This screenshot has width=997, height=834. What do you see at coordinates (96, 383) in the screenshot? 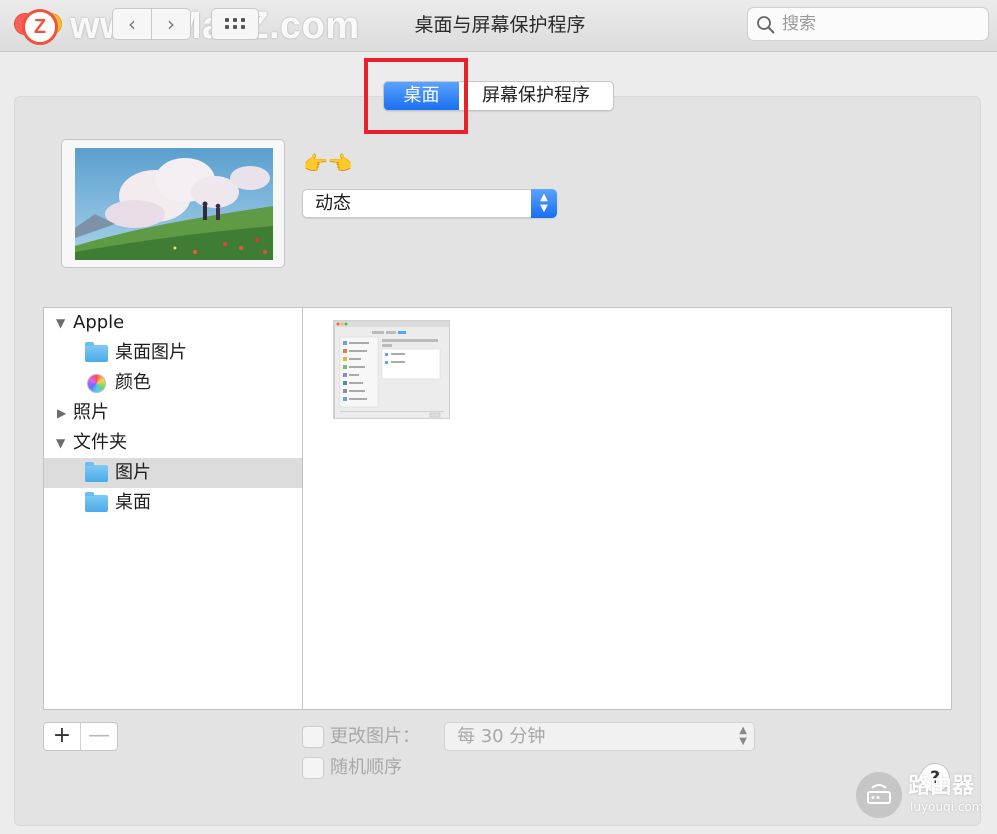
I see `color-wheel-icon` at bounding box center [96, 383].